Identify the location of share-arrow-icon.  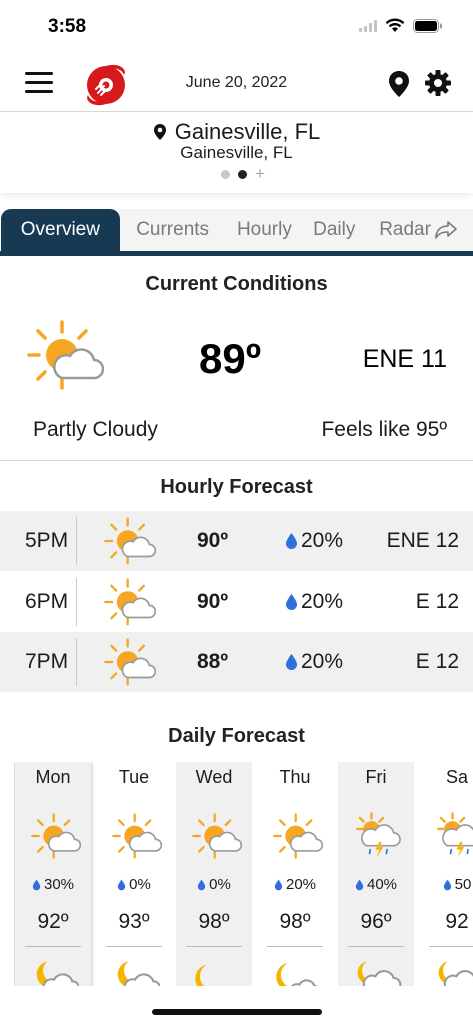
(446, 230).